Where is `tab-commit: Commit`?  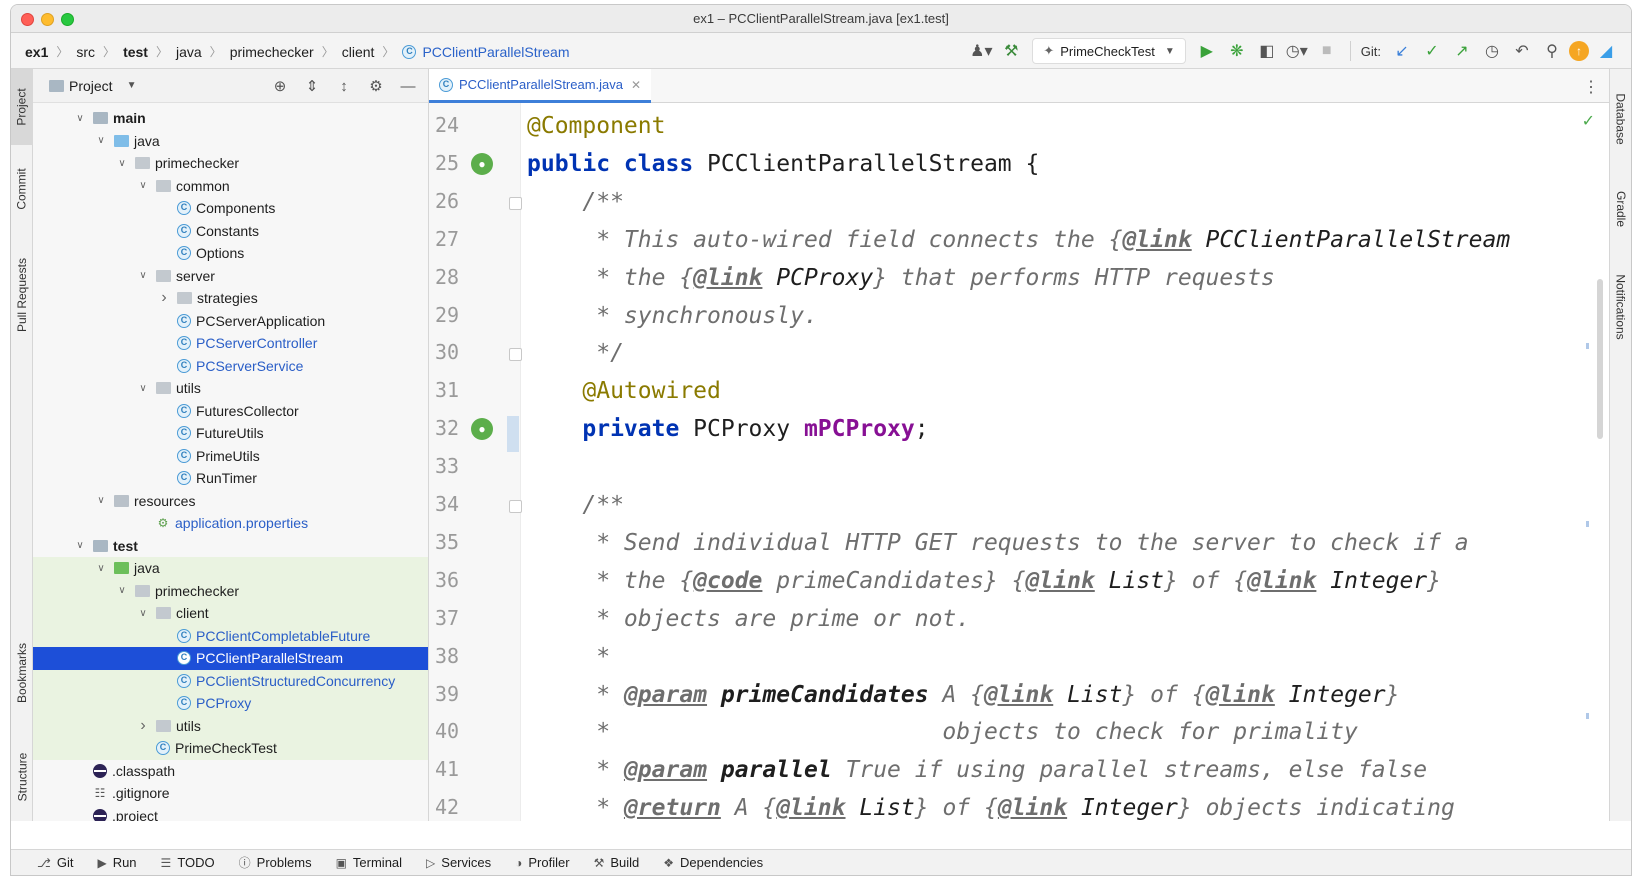
tab-commit: Commit is located at coordinates (22, 189).